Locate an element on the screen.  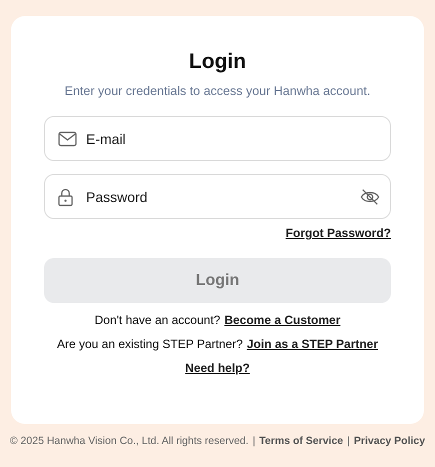
email-field: E-mail is located at coordinates (217, 138).